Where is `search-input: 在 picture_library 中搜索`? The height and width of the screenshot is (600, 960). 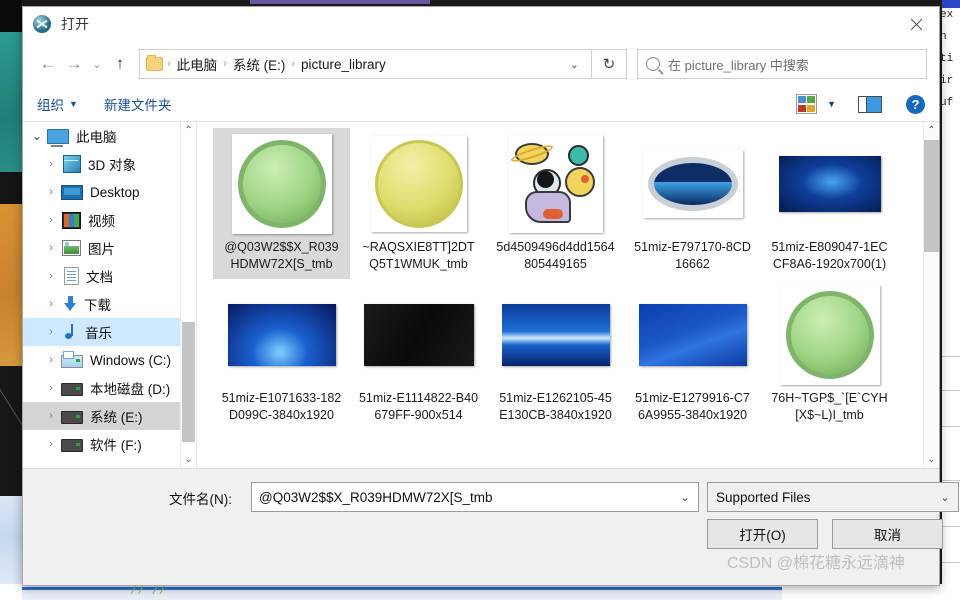 search-input: 在 picture_library 中搜索 is located at coordinates (782, 64).